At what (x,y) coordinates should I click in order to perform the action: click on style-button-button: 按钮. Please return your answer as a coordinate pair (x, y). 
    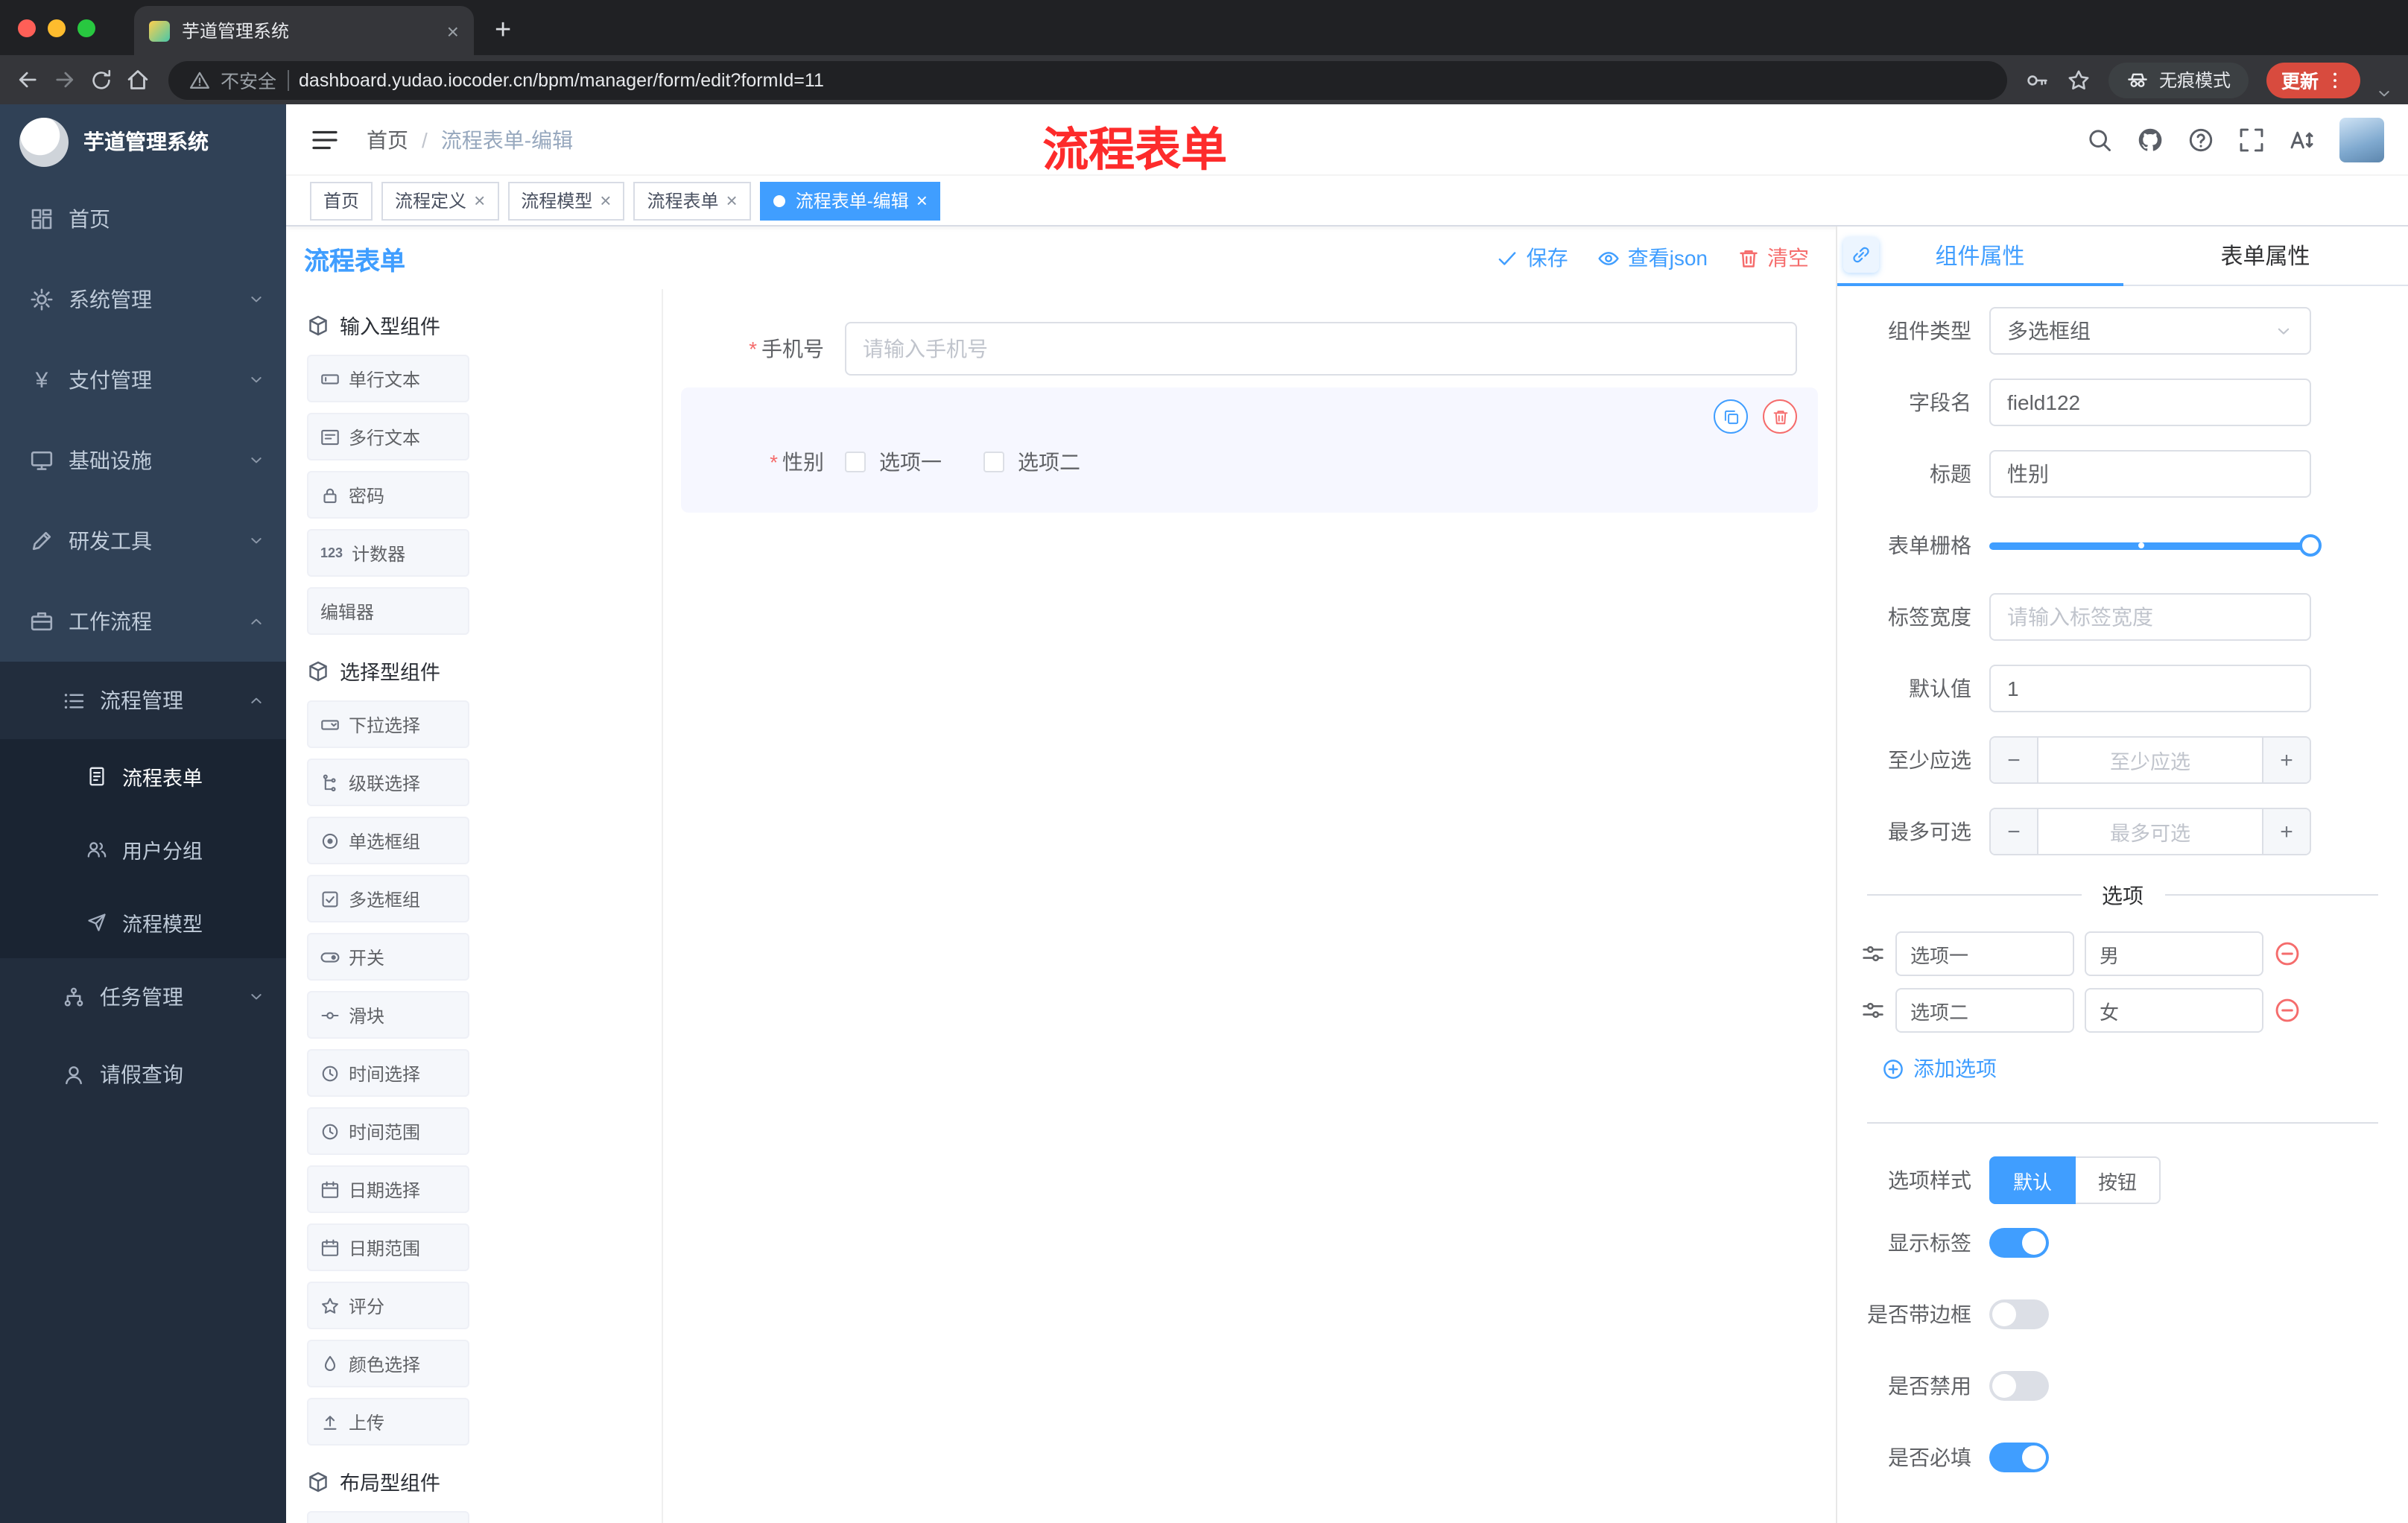
    Looking at the image, I should click on (2118, 1180).